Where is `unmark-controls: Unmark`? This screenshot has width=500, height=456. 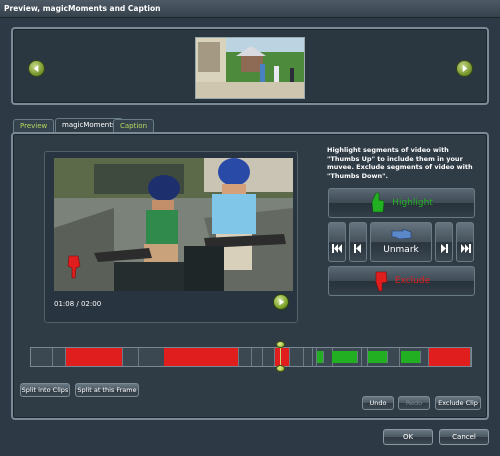 unmark-controls: Unmark is located at coordinates (401, 242).